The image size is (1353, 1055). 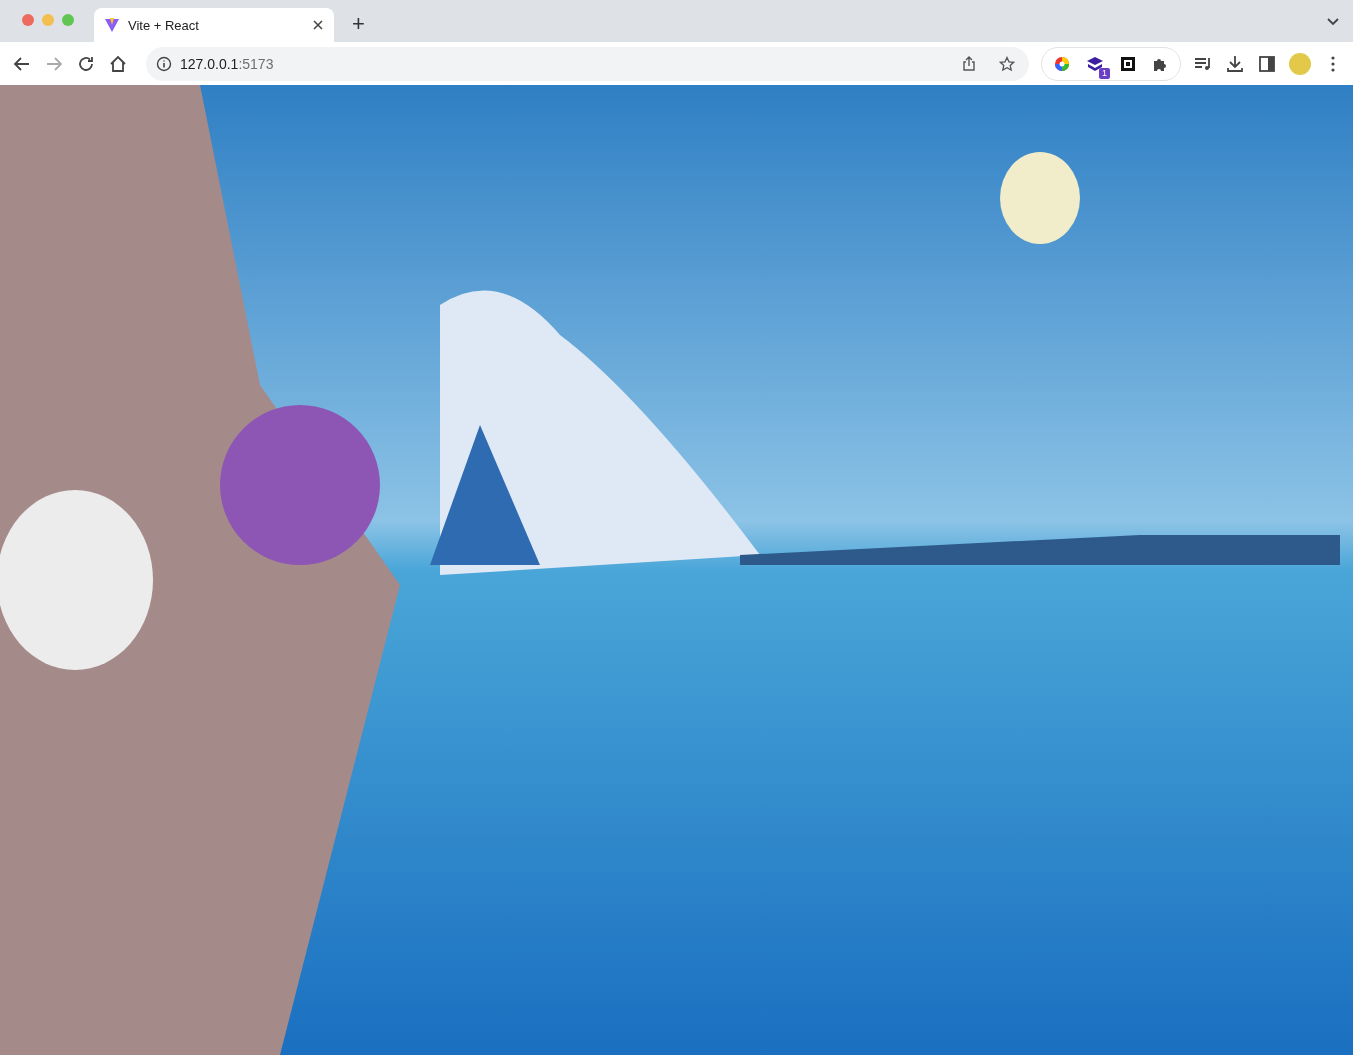 What do you see at coordinates (969, 63) in the screenshot?
I see `share-icon` at bounding box center [969, 63].